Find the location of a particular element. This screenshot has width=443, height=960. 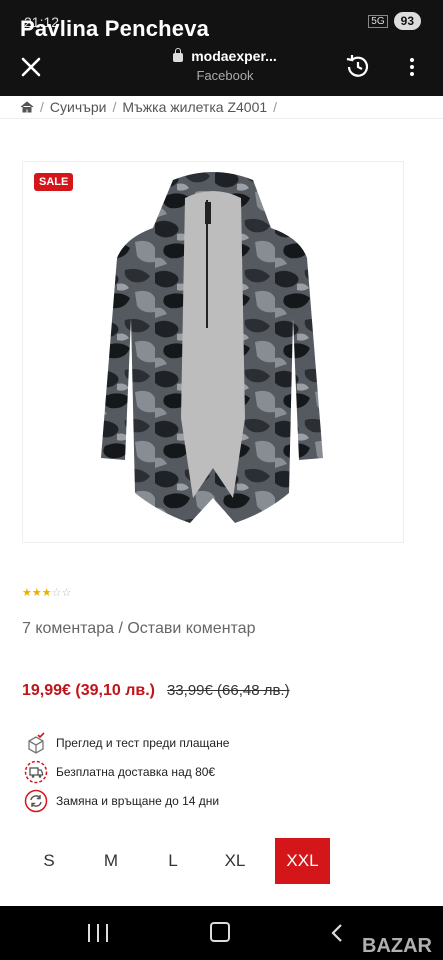

back-chevron-icon is located at coordinates (336, 933).